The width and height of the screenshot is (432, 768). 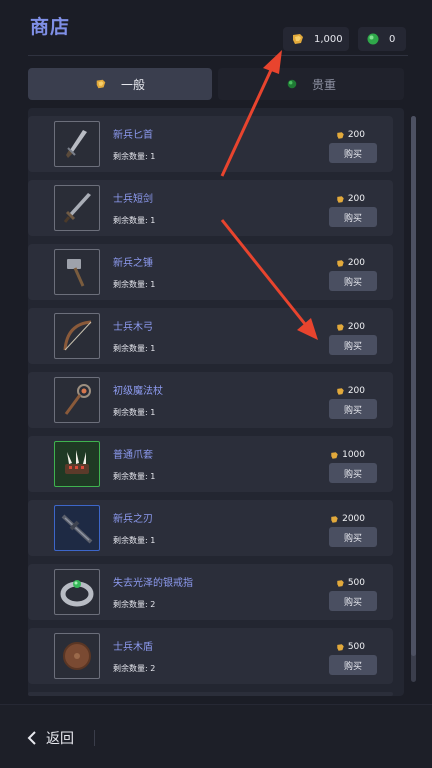 I want to click on tab-general-label: 一般, so click(x=132, y=84).